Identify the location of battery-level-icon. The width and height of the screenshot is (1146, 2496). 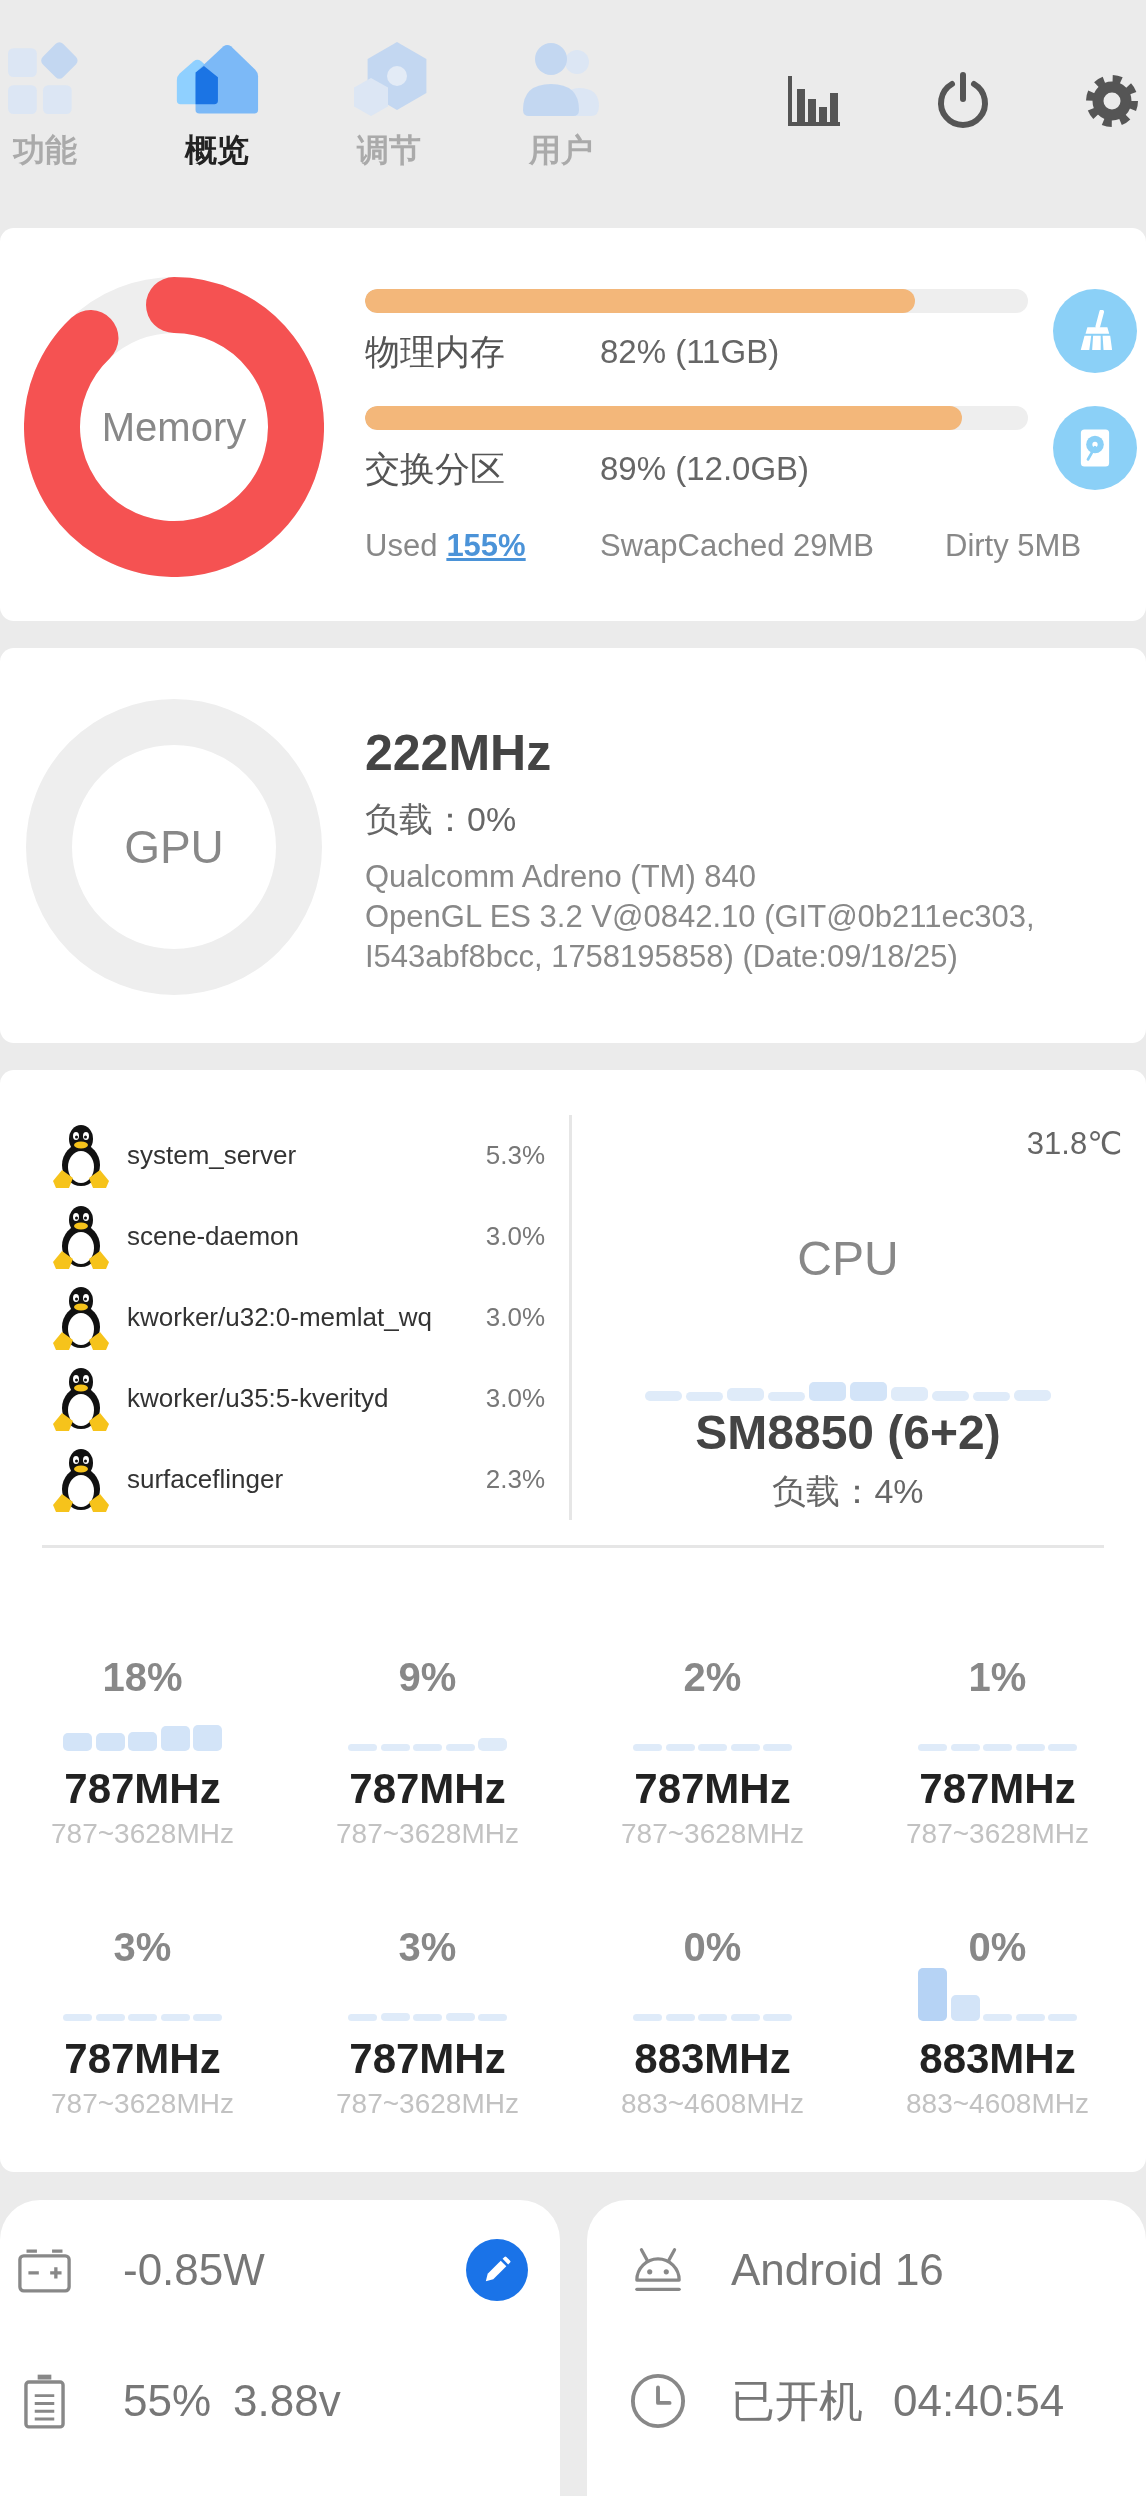
(44, 2401).